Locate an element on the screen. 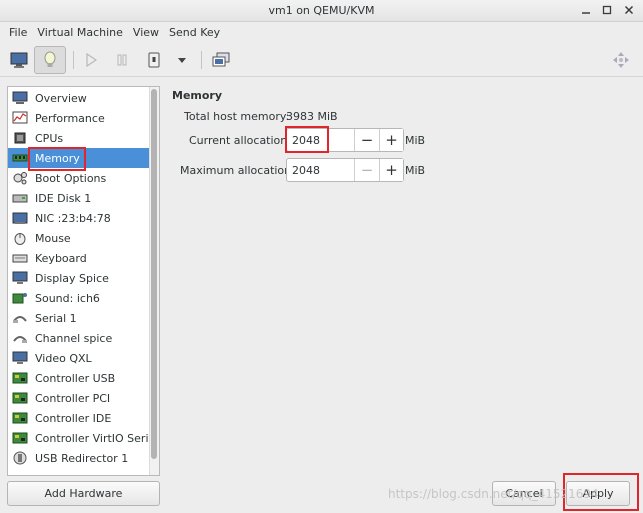 This screenshot has height=513, width=643. sidebar-item-label: Keyboard is located at coordinates (61, 258).